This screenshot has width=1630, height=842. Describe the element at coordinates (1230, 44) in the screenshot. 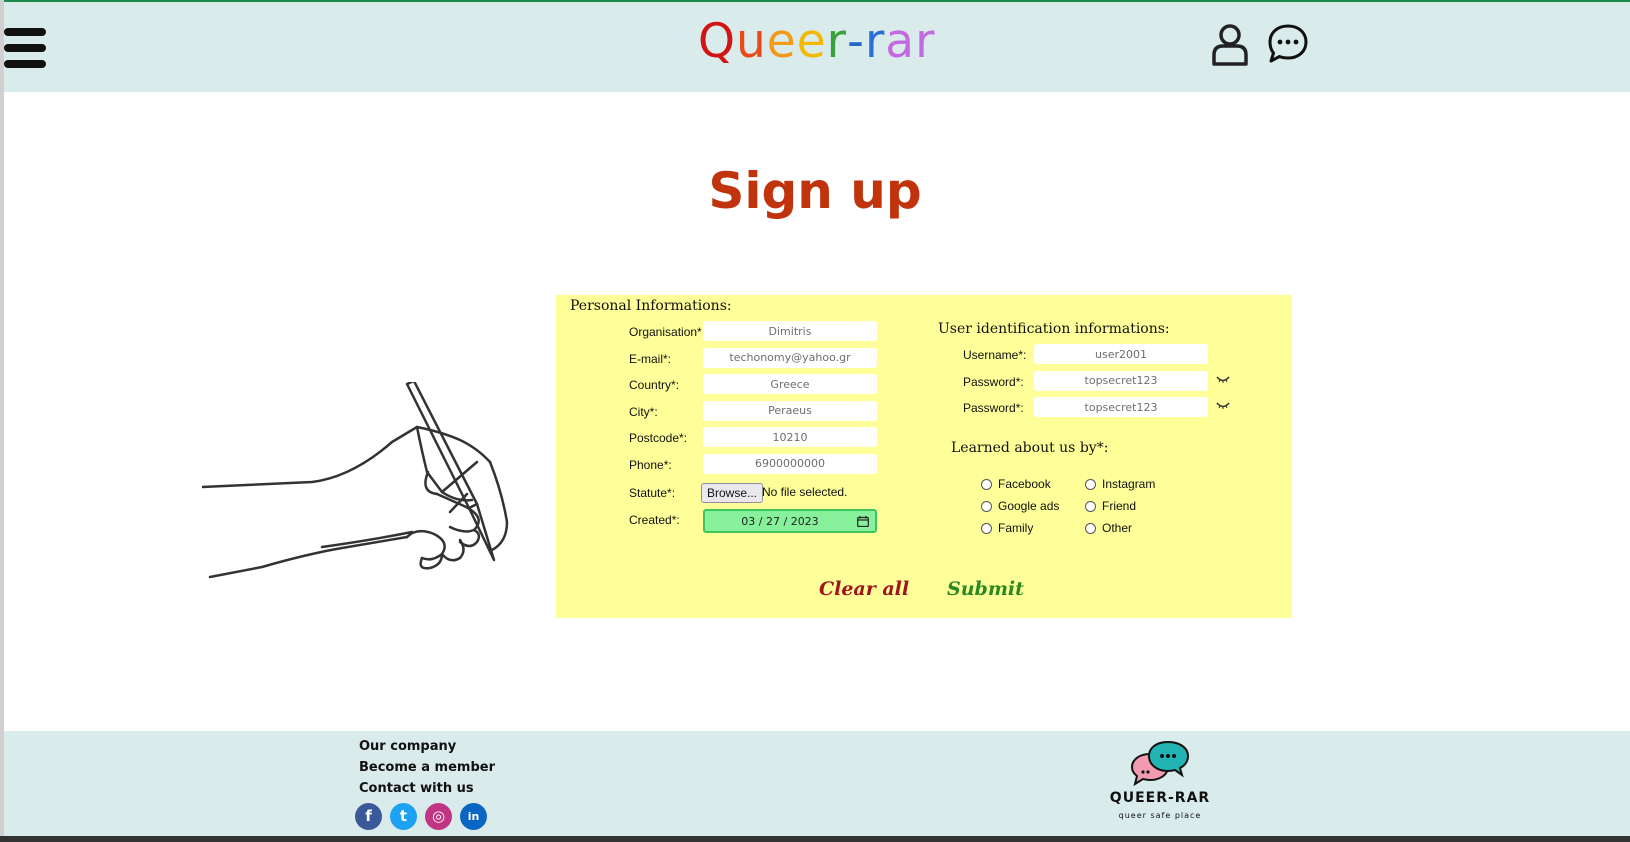

I see `user-icon` at that location.